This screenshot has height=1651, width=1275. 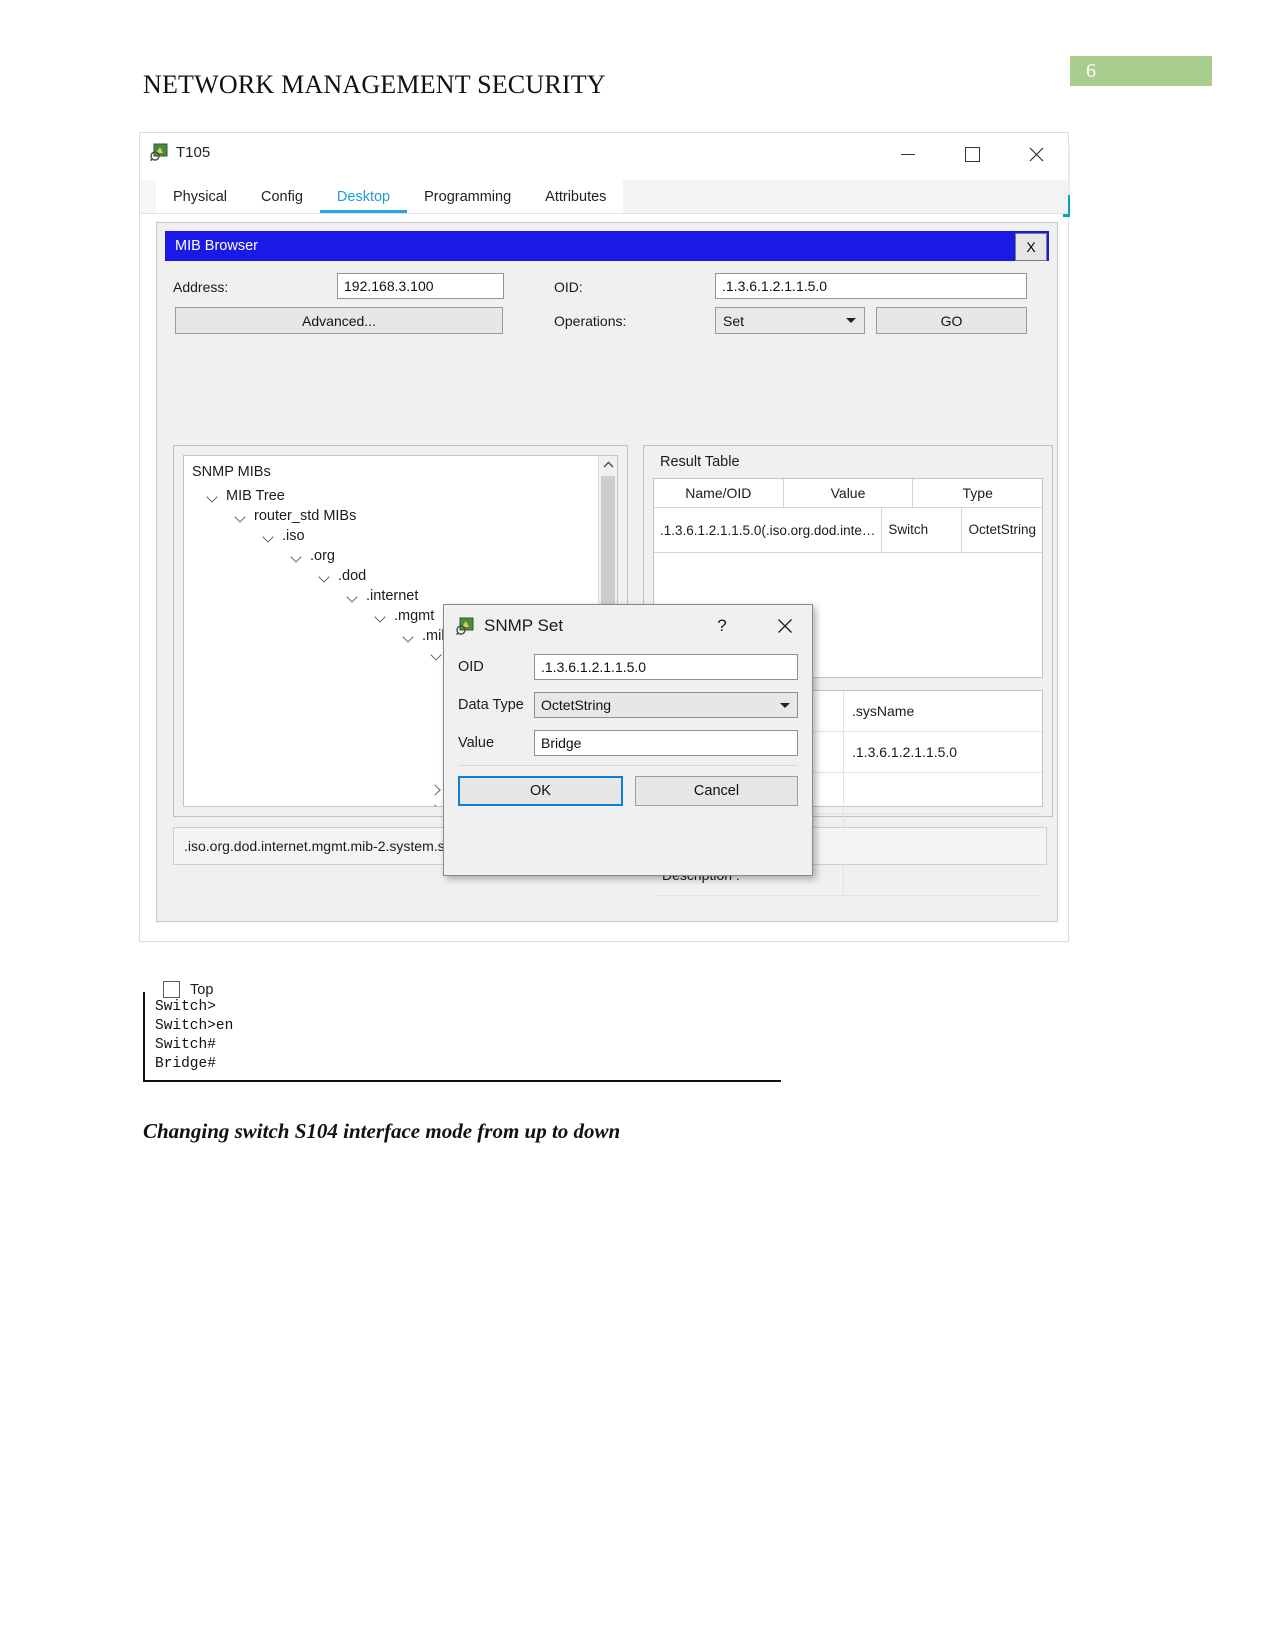 I want to click on window-titlebar: T105, so click(x=604, y=156).